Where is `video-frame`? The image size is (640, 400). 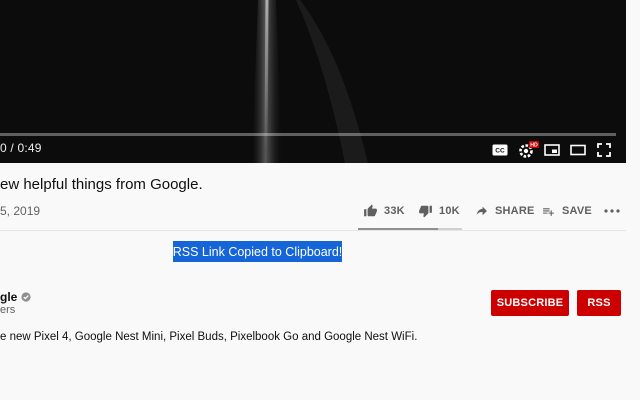 video-frame is located at coordinates (310, 81).